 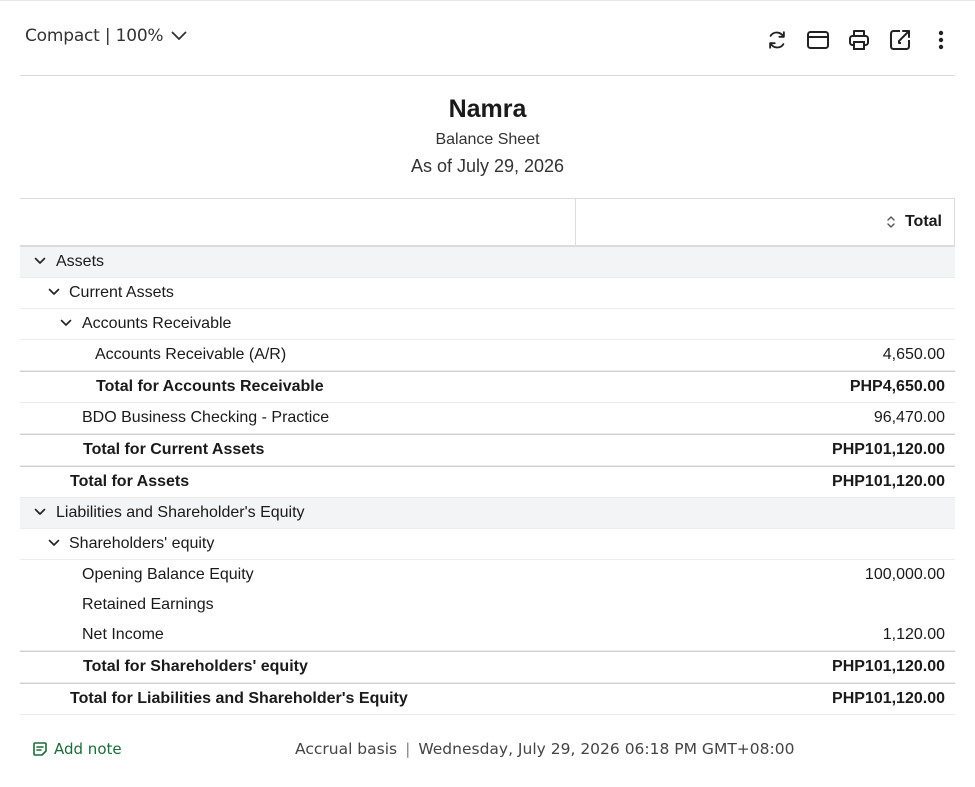 What do you see at coordinates (487, 293) in the screenshot?
I see `group-row-current-assets: Current Assets` at bounding box center [487, 293].